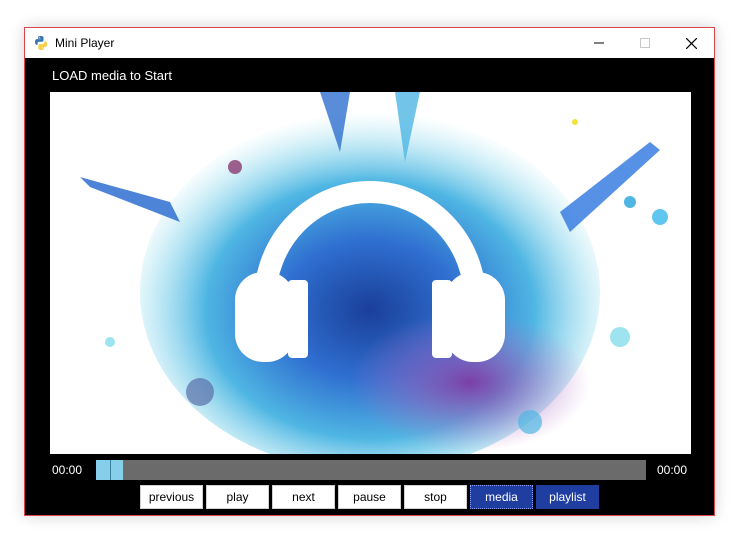 This screenshot has width=739, height=543. Describe the element at coordinates (672, 470) in the screenshot. I see `total-time: 00:00` at that location.